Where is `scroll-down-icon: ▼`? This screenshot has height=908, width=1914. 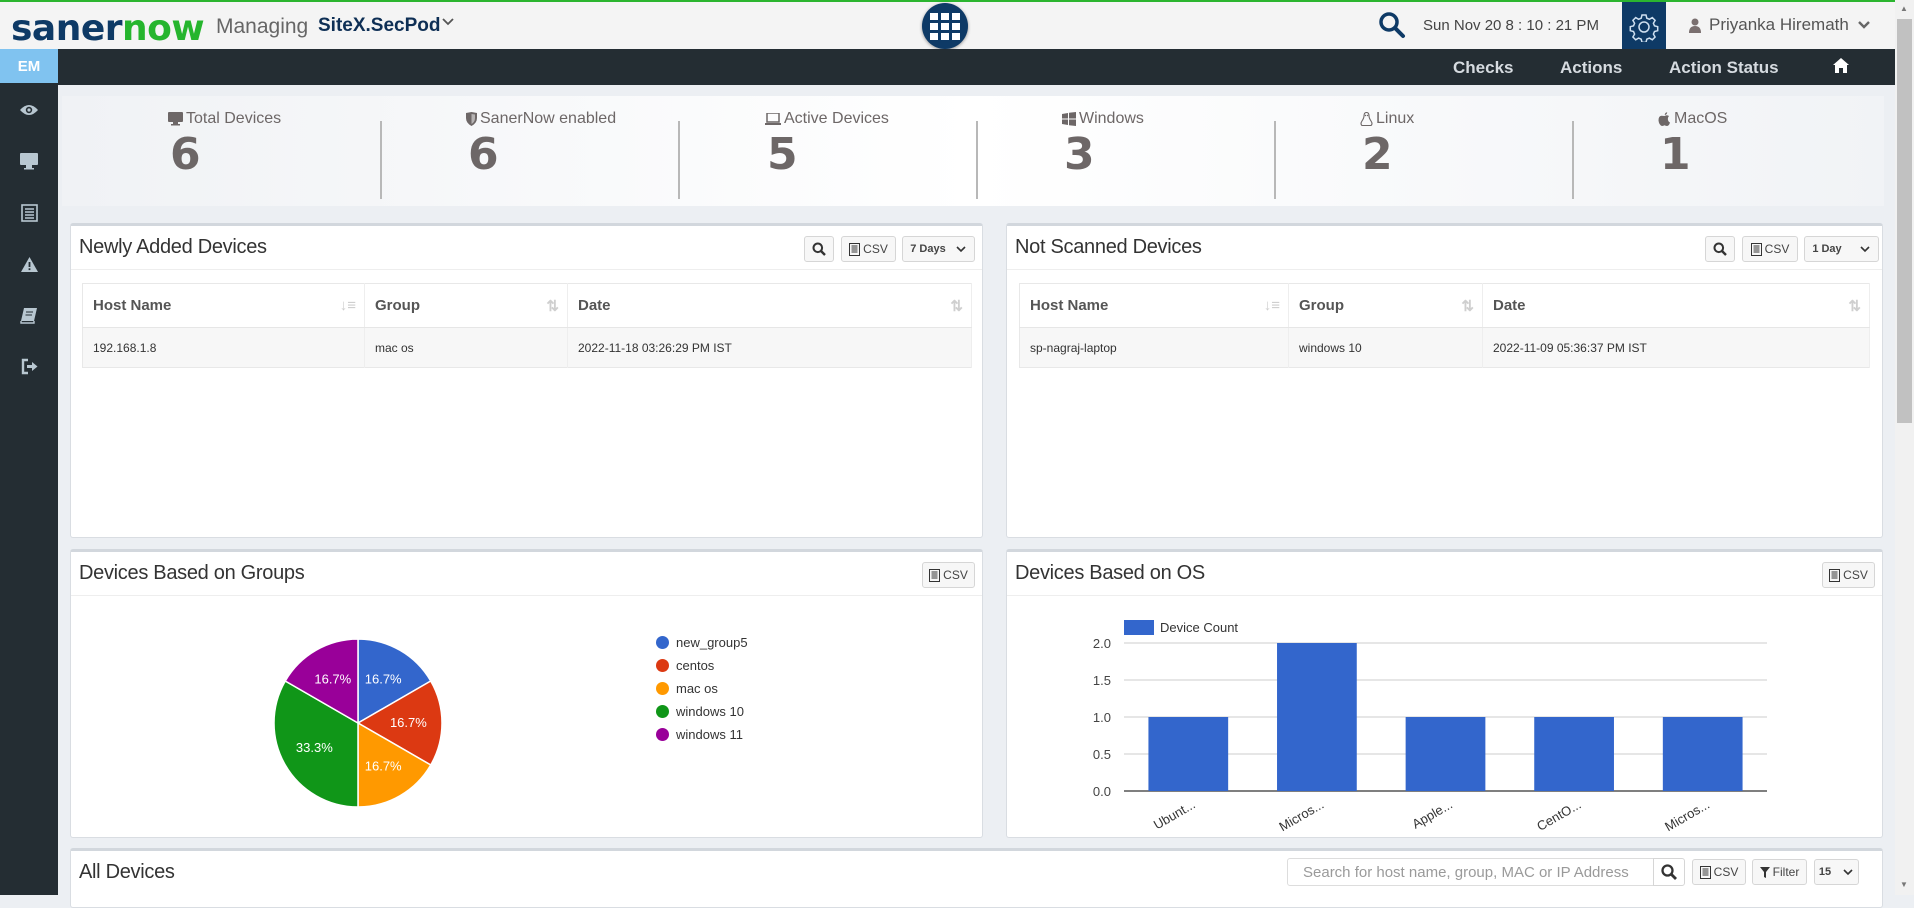
scroll-down-icon: ▼ is located at coordinates (1904, 884).